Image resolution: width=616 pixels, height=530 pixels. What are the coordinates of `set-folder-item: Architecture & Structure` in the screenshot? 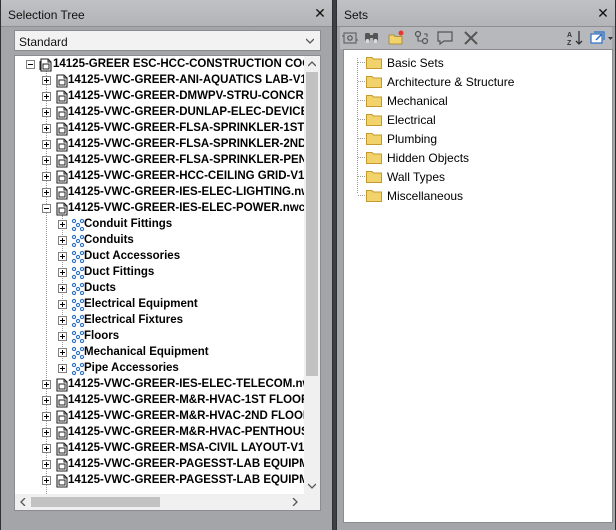 It's located at (474, 81).